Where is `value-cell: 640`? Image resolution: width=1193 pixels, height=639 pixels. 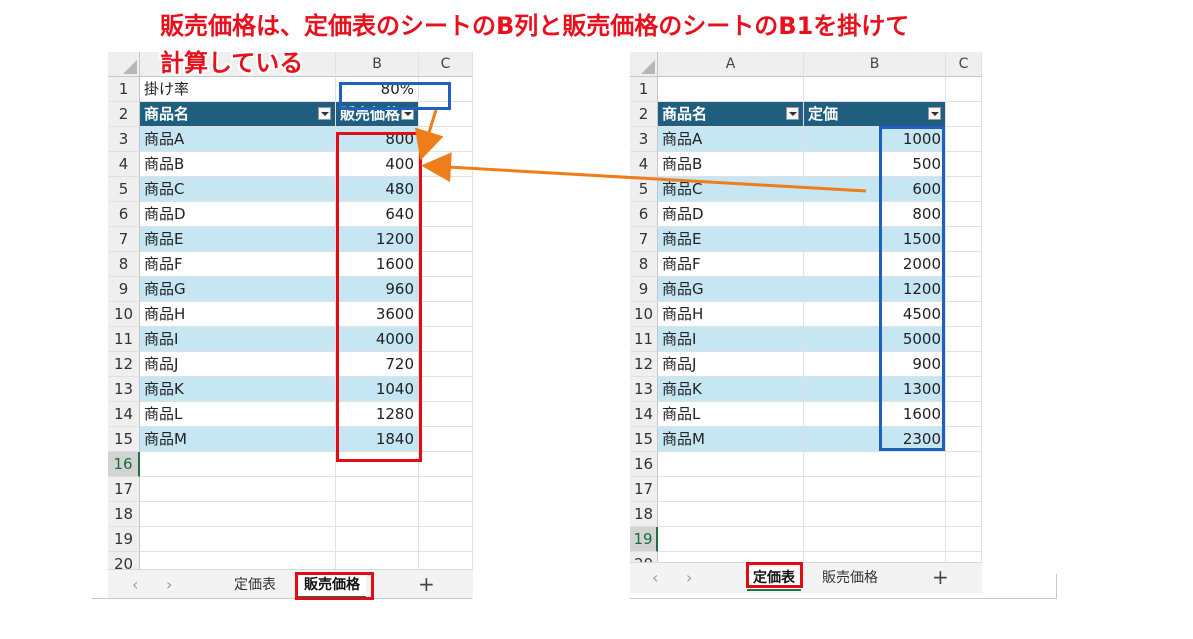
value-cell: 640 is located at coordinates (377, 214).